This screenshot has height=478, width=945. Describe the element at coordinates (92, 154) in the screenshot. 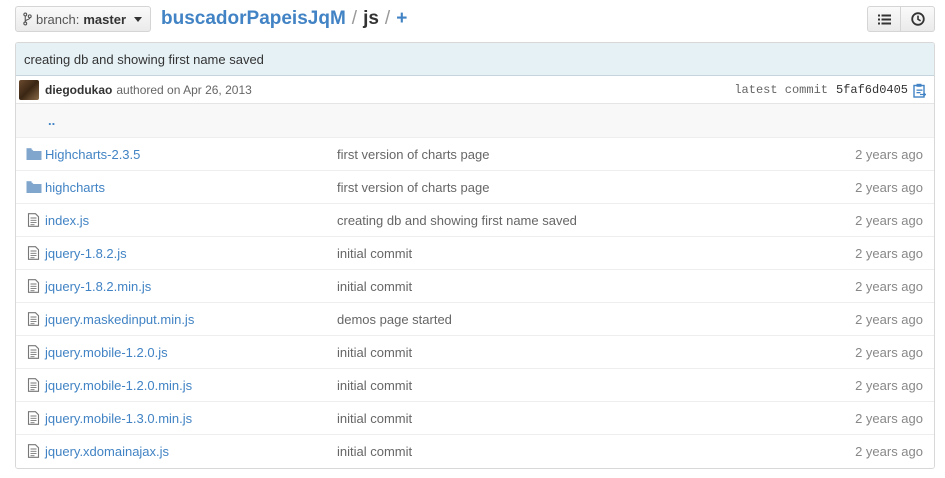

I see `file-name-link: Highcharts-2.3.5` at that location.